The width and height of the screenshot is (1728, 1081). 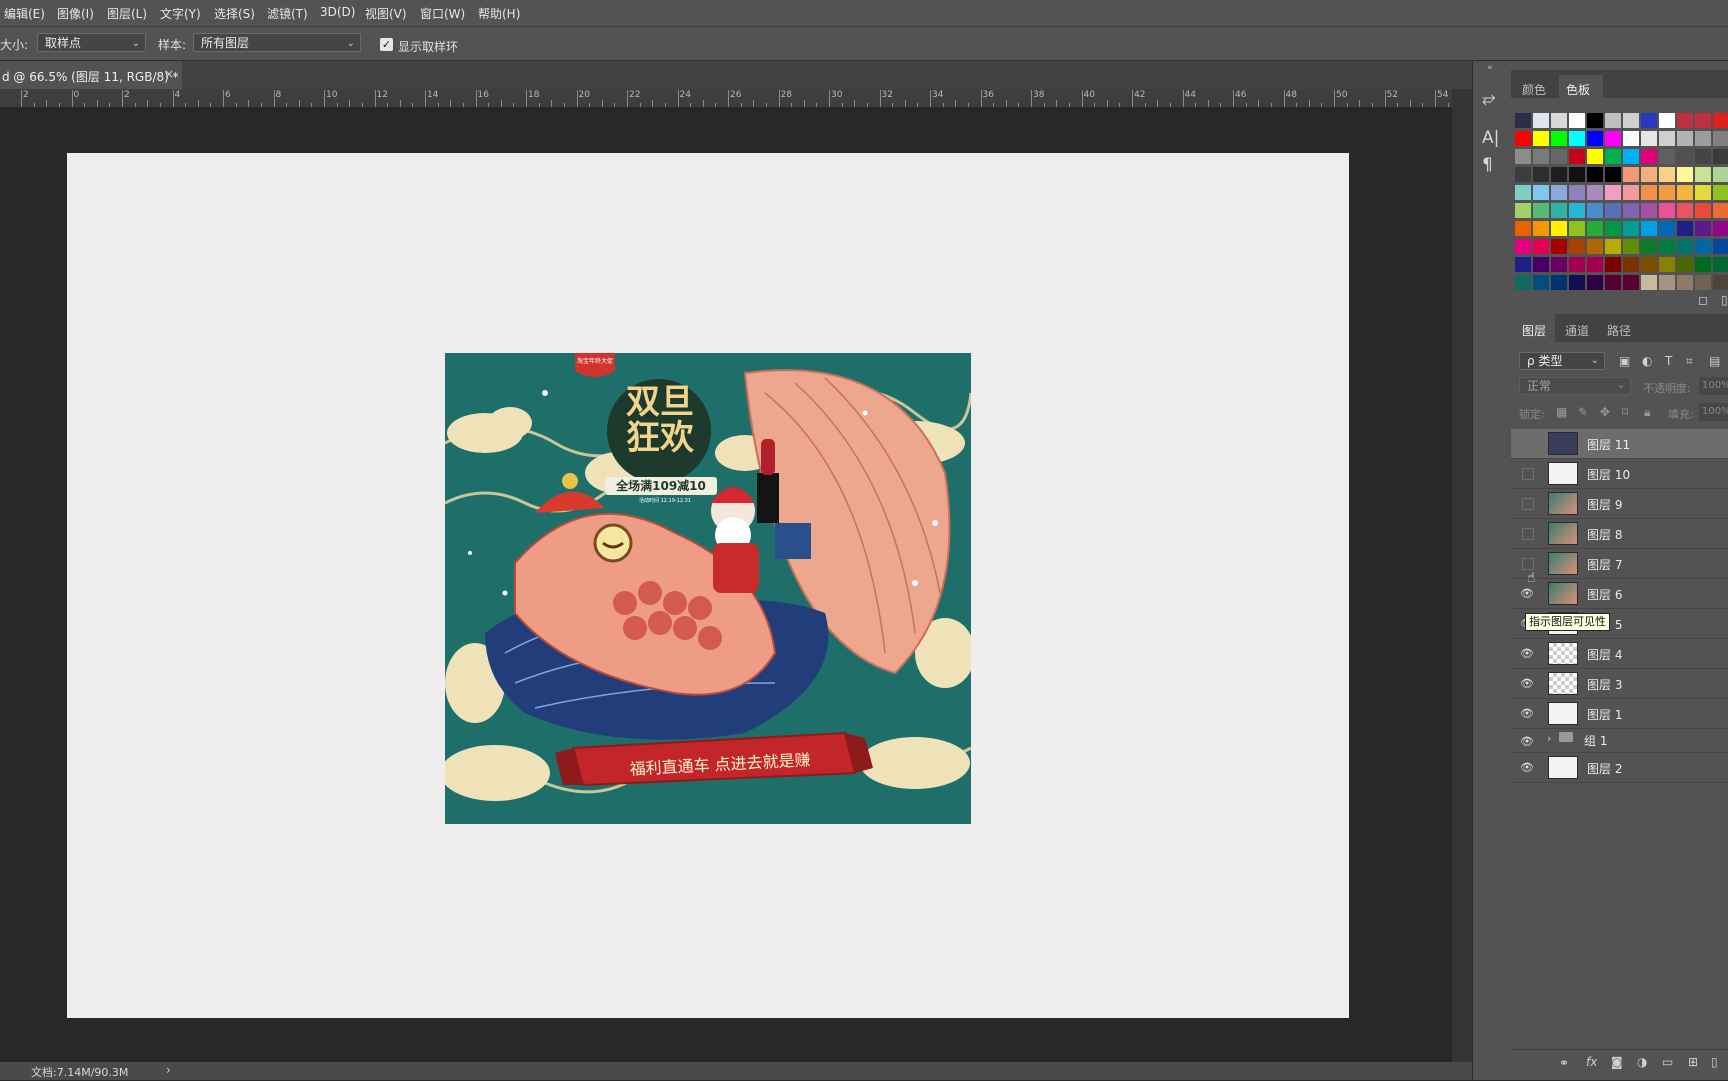 What do you see at coordinates (337, 12) in the screenshot?
I see `menu-3d: 3D(D)` at bounding box center [337, 12].